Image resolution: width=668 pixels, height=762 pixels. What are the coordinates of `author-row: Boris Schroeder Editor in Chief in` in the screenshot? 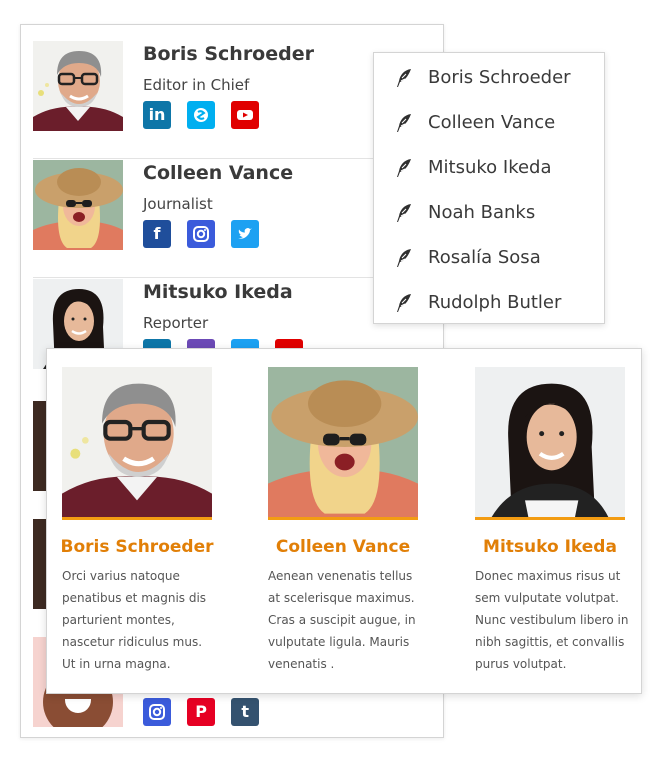 It's located at (231, 100).